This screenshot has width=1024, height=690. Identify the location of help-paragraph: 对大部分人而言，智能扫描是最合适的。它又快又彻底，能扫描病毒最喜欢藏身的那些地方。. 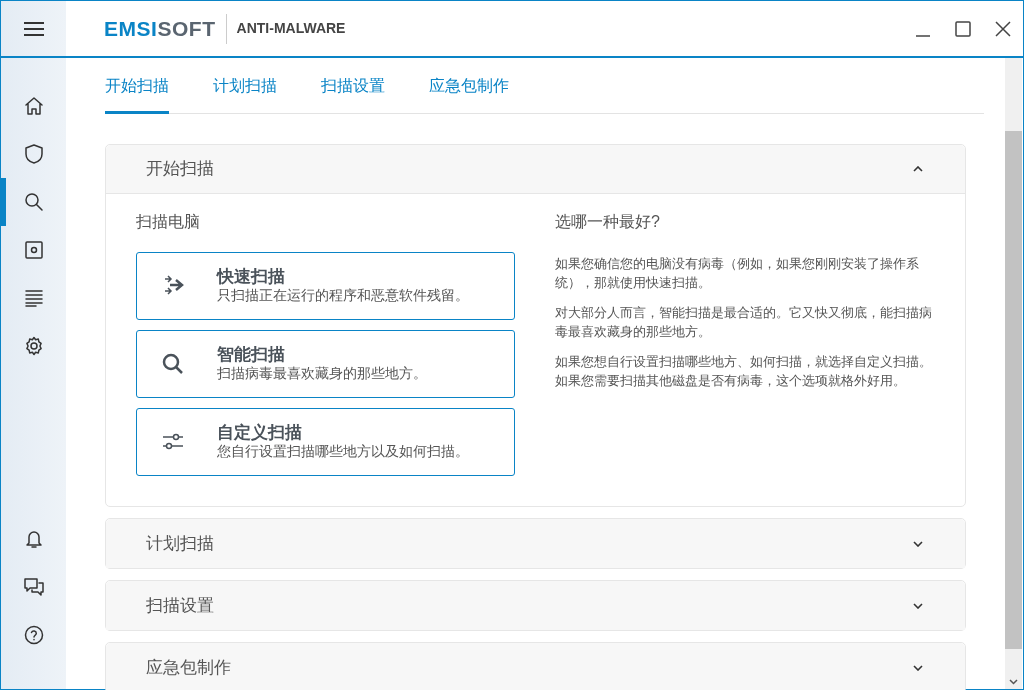
(744, 322).